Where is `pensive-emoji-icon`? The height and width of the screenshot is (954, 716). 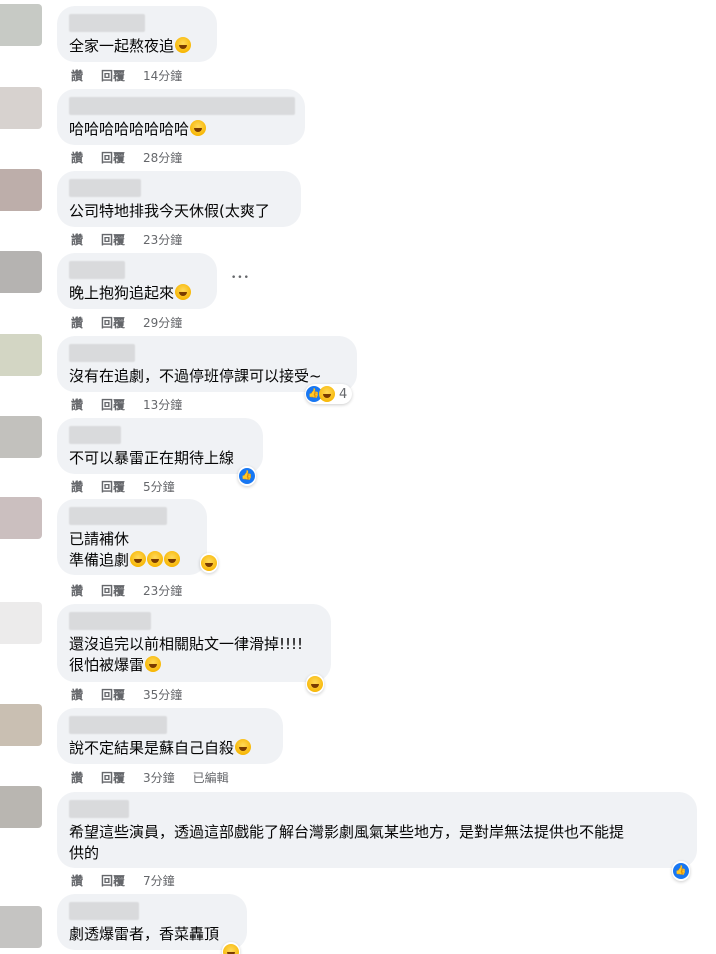
pensive-emoji-icon is located at coordinates (153, 664).